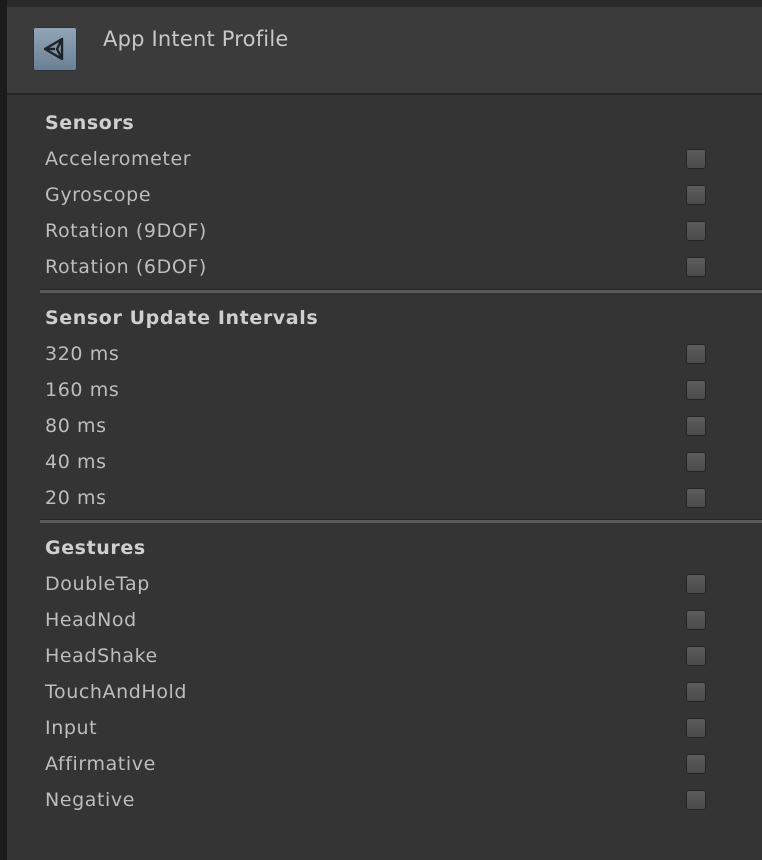  What do you see at coordinates (384, 3) in the screenshot?
I see `header-top-edge` at bounding box center [384, 3].